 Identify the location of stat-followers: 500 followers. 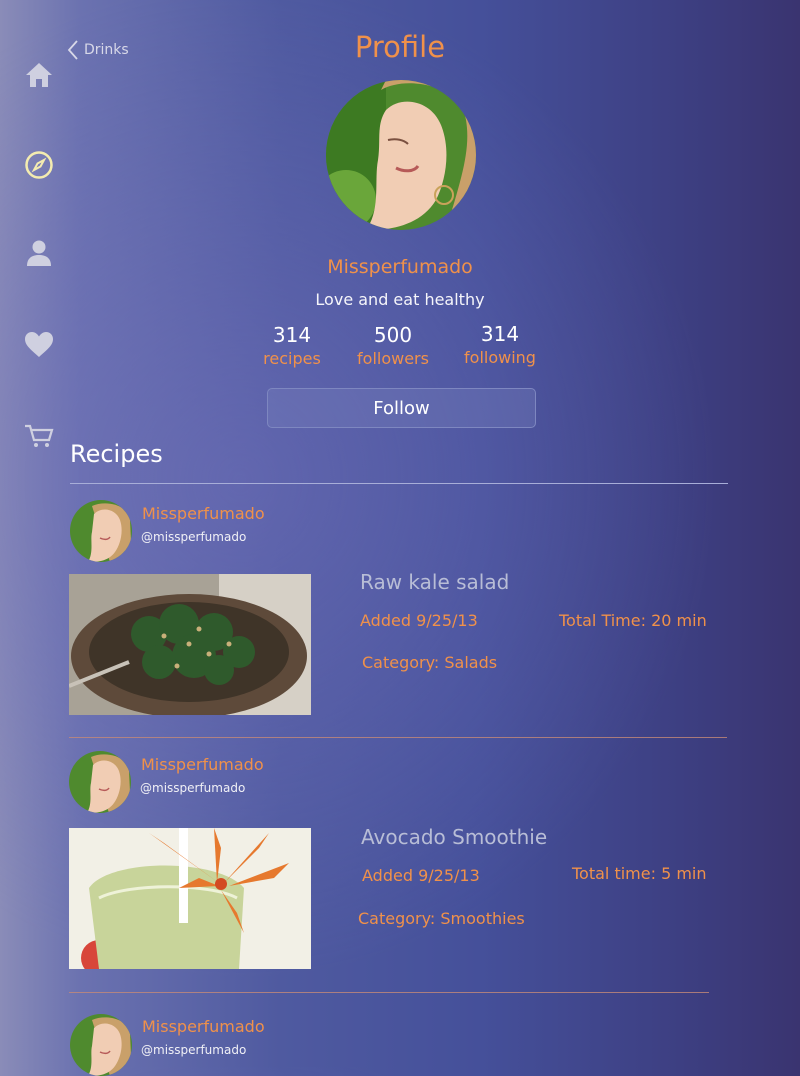
(393, 347).